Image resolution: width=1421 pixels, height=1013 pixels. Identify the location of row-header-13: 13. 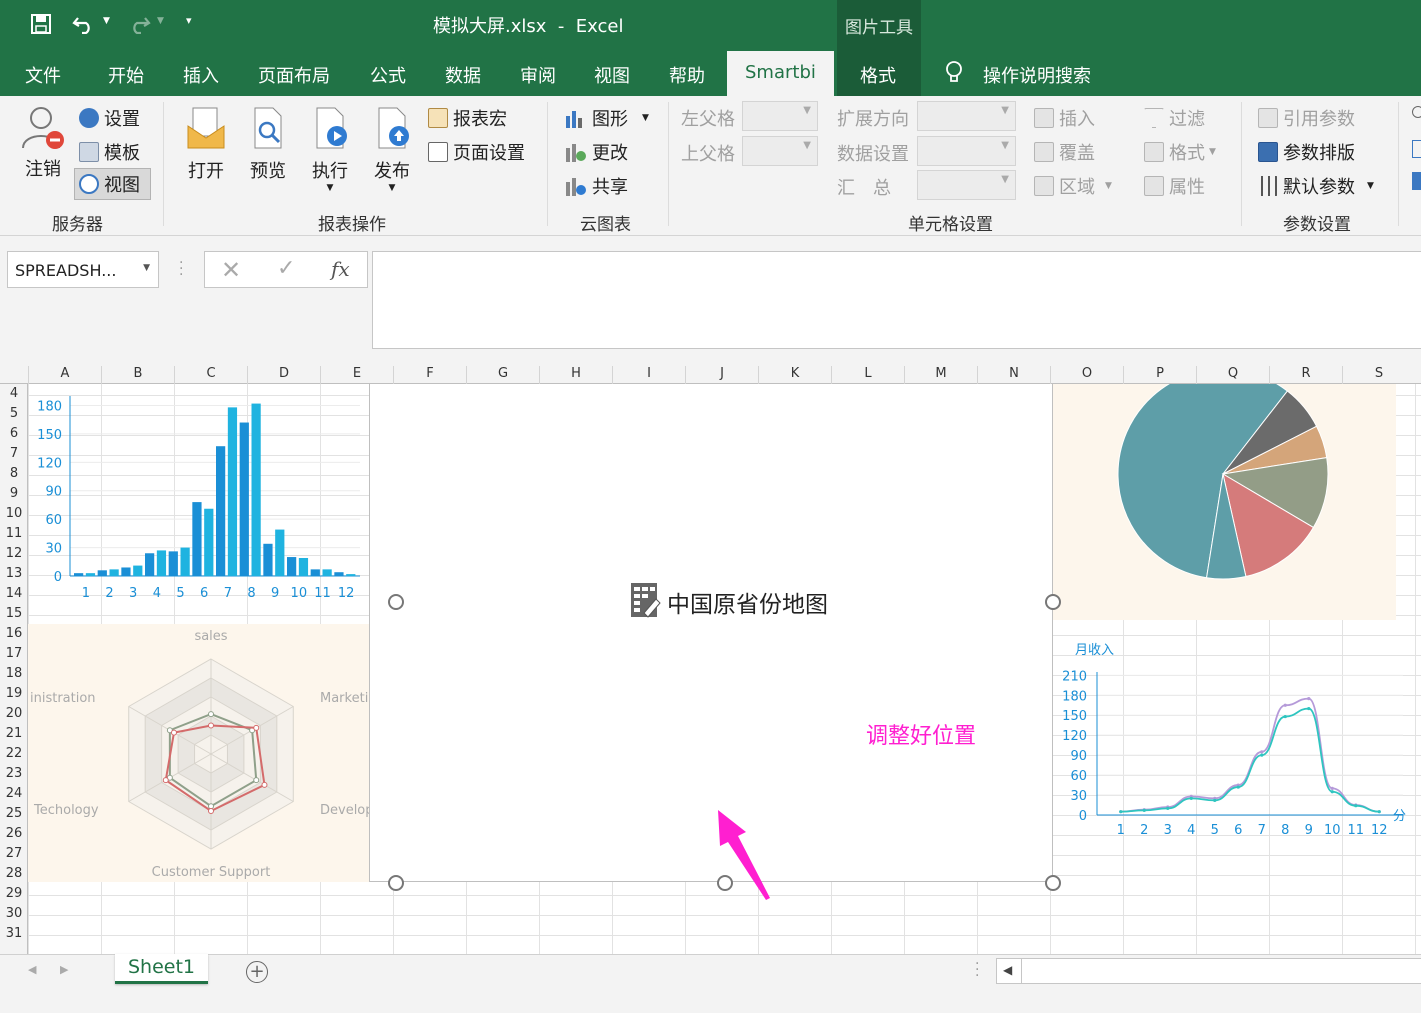
(14, 573).